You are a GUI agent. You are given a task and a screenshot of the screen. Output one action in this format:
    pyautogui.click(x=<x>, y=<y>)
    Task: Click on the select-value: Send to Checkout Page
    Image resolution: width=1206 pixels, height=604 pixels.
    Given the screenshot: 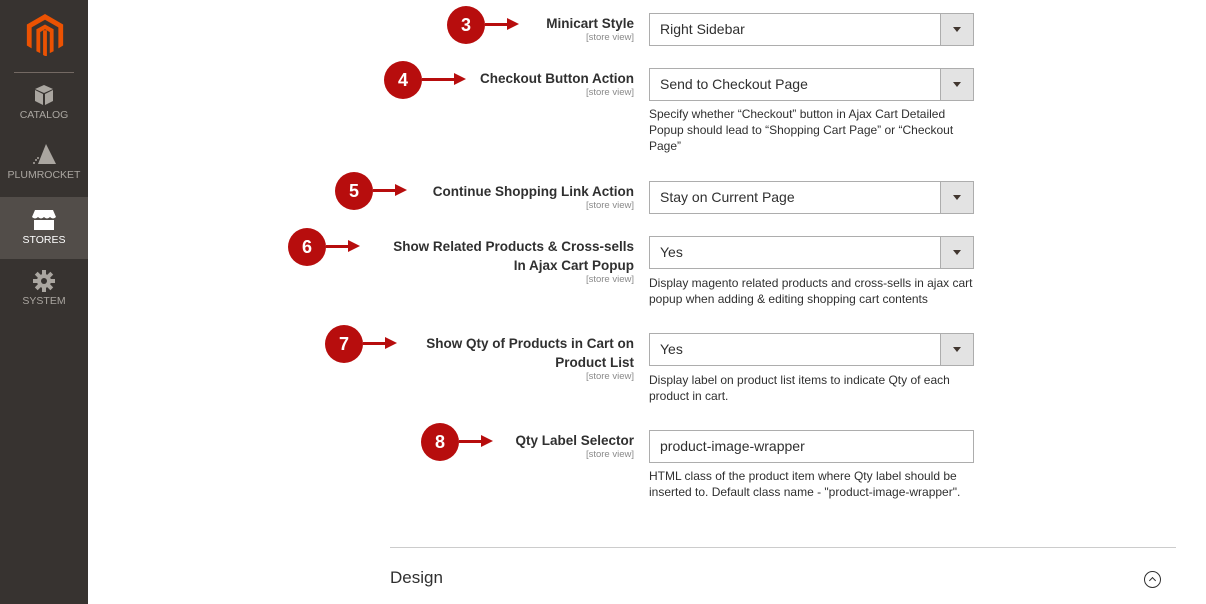 What is the action you would take?
    pyautogui.click(x=734, y=84)
    